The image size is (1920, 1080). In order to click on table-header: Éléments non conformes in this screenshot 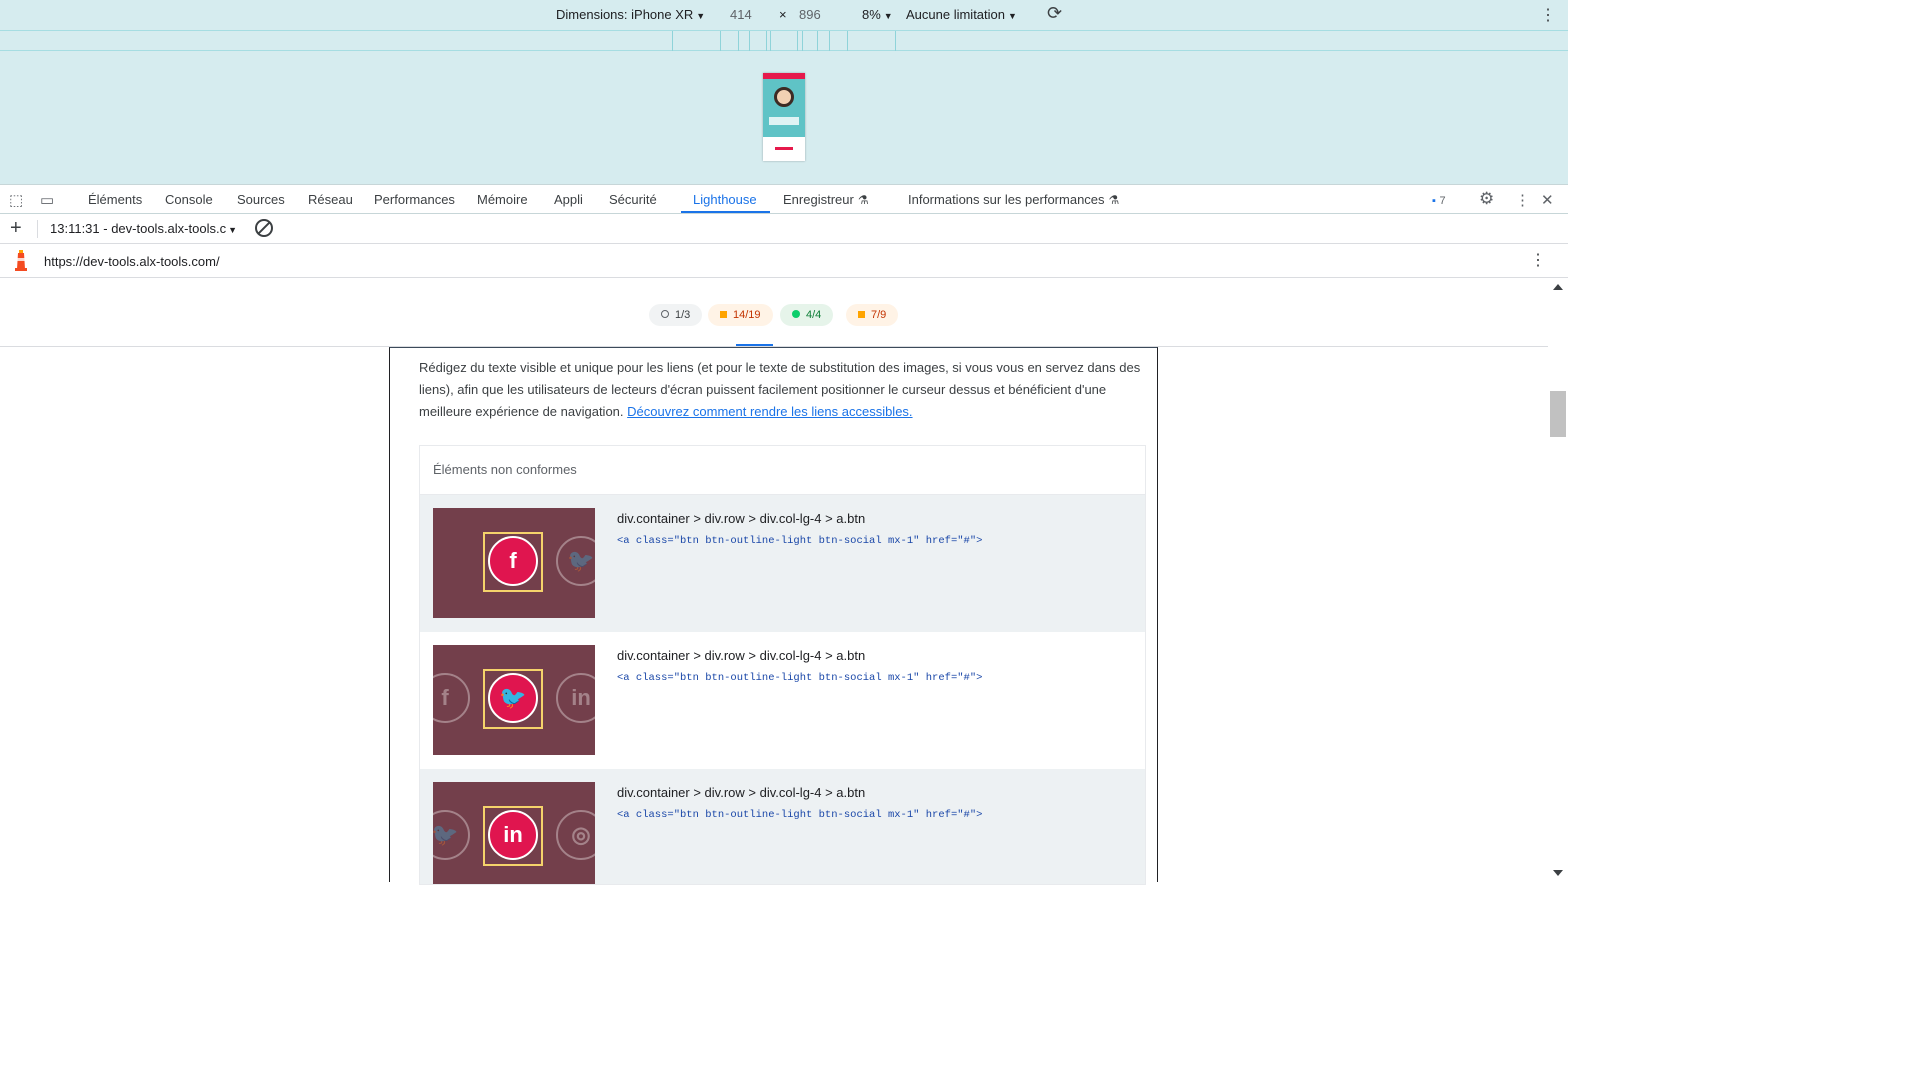, I will do `click(782, 470)`.